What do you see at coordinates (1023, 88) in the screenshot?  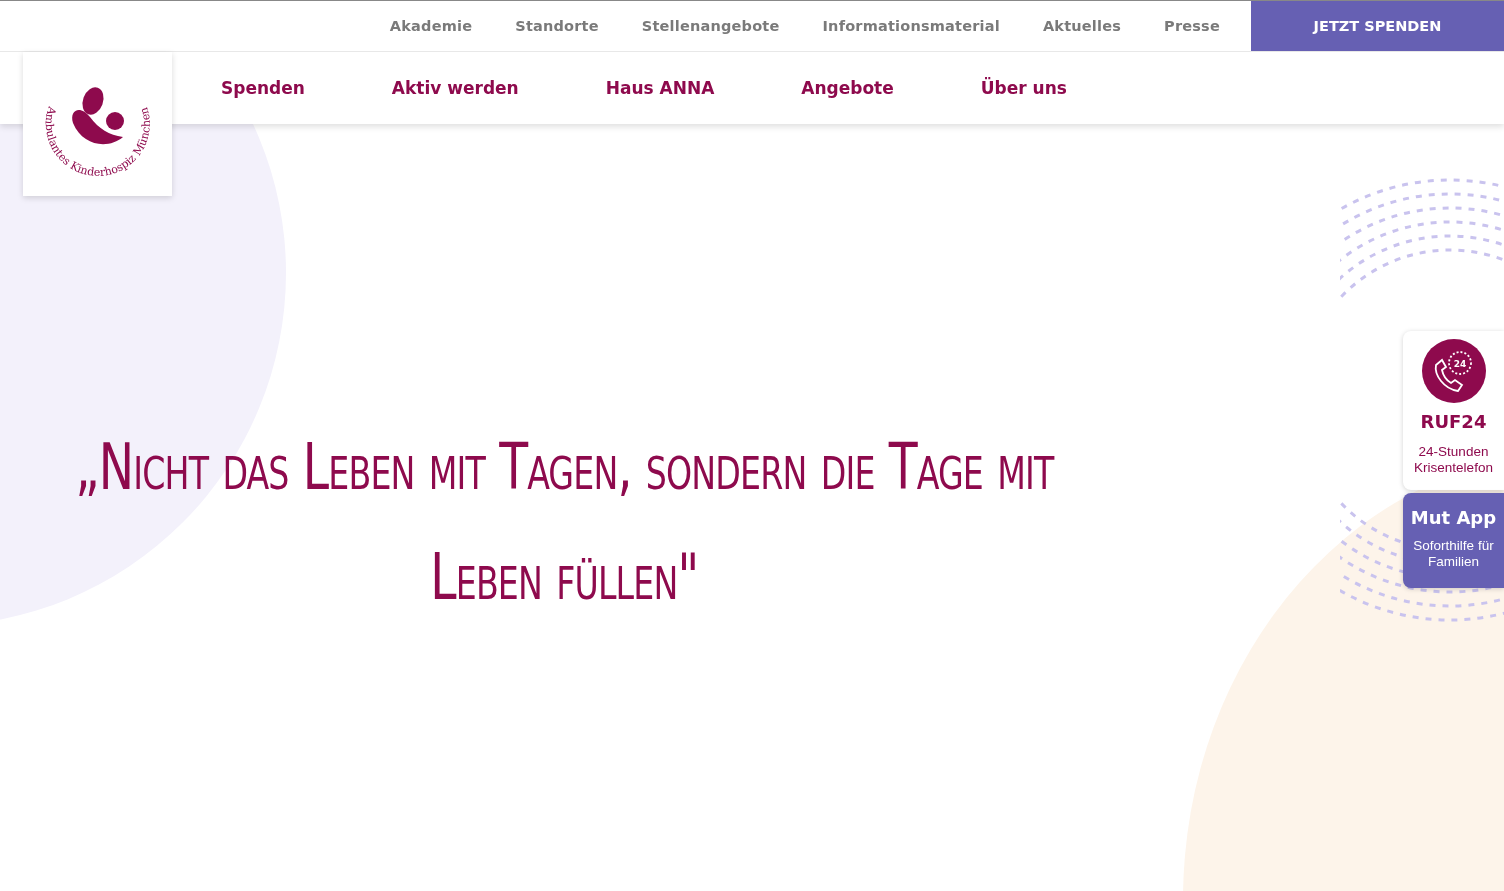 I see `main-nav-link: Über uns` at bounding box center [1023, 88].